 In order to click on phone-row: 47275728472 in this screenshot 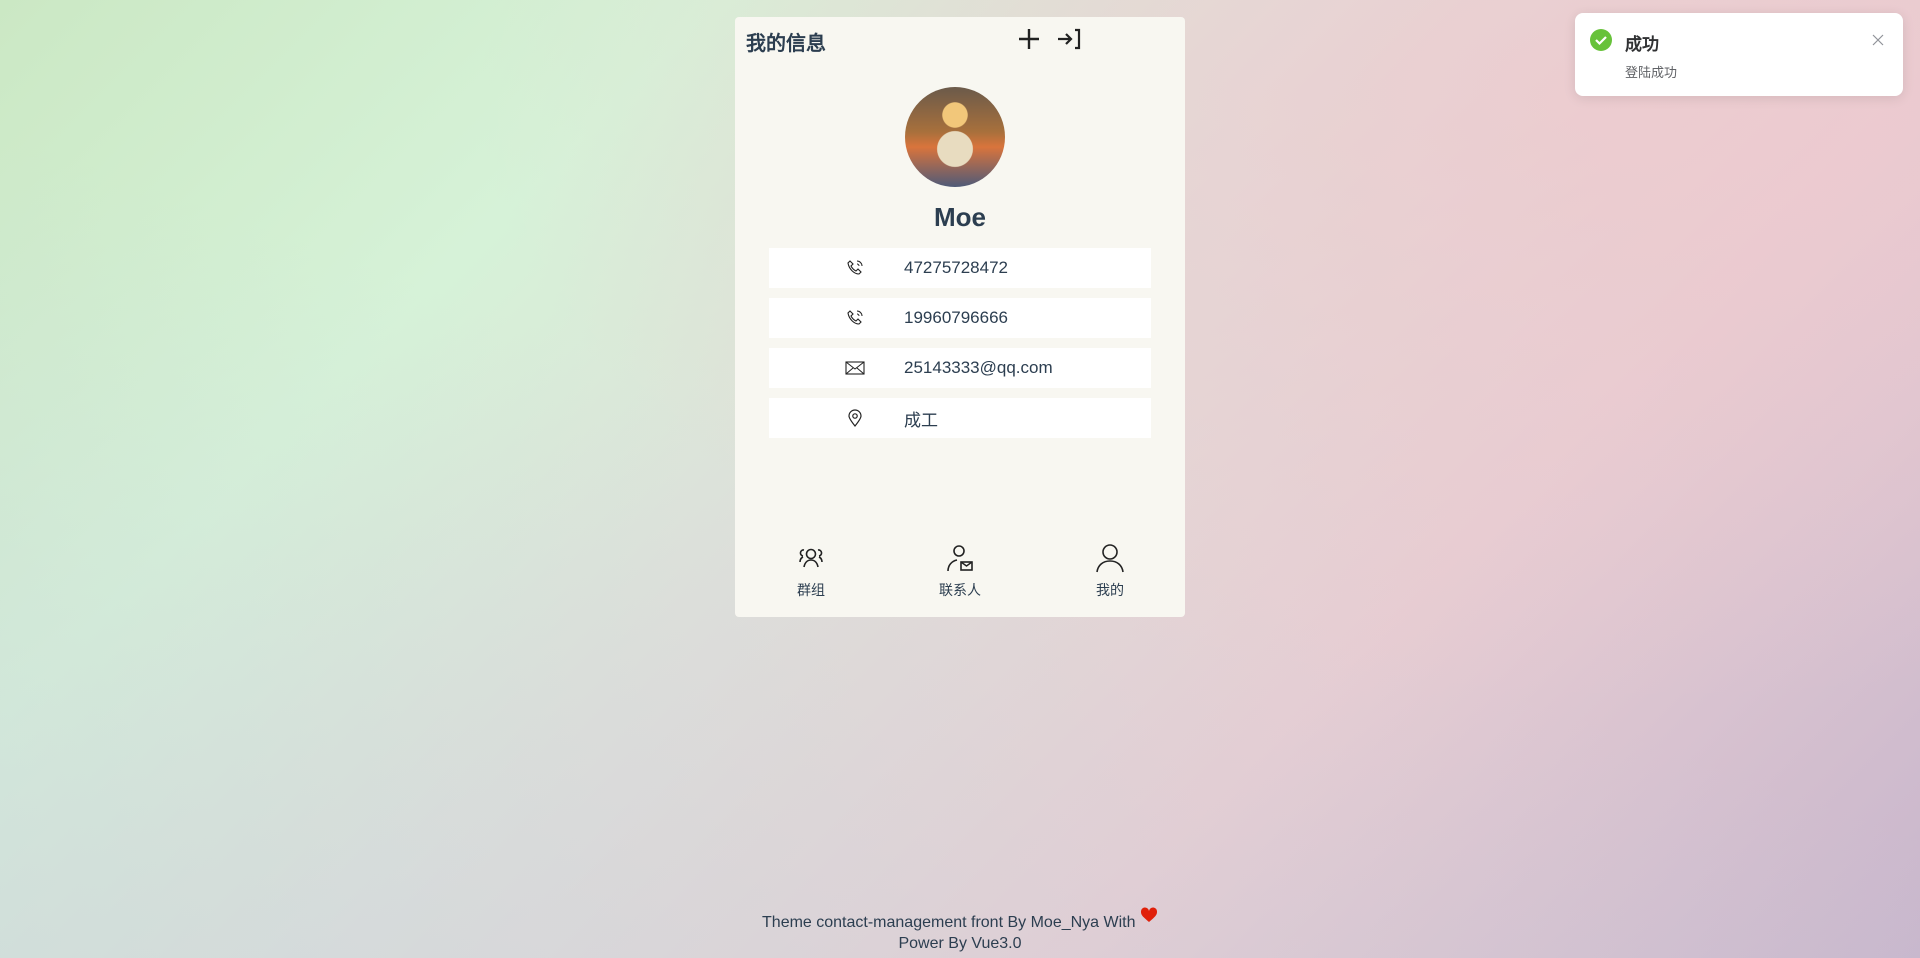, I will do `click(960, 268)`.